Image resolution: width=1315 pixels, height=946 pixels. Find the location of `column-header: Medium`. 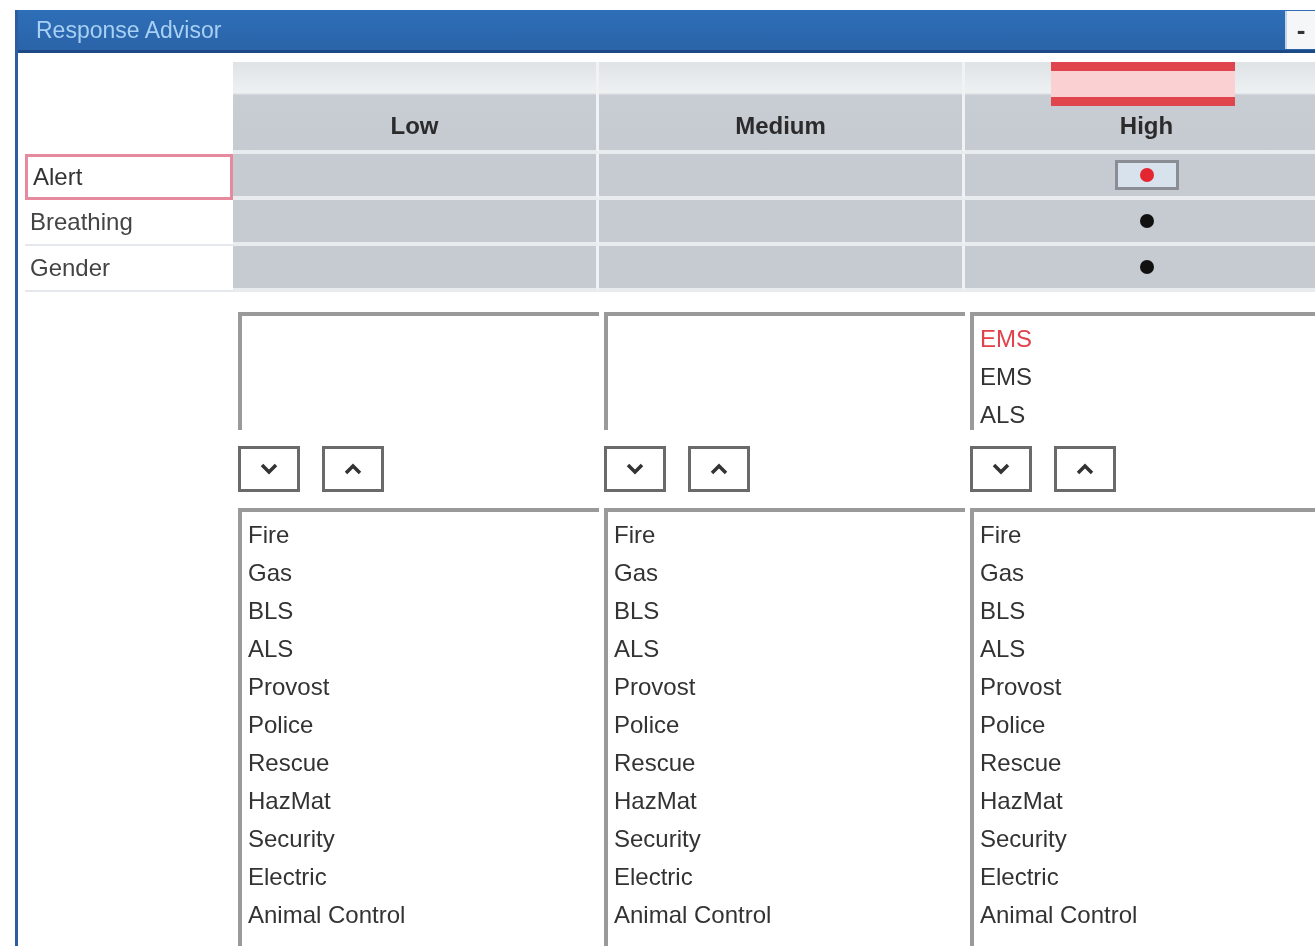

column-header: Medium is located at coordinates (782, 108).